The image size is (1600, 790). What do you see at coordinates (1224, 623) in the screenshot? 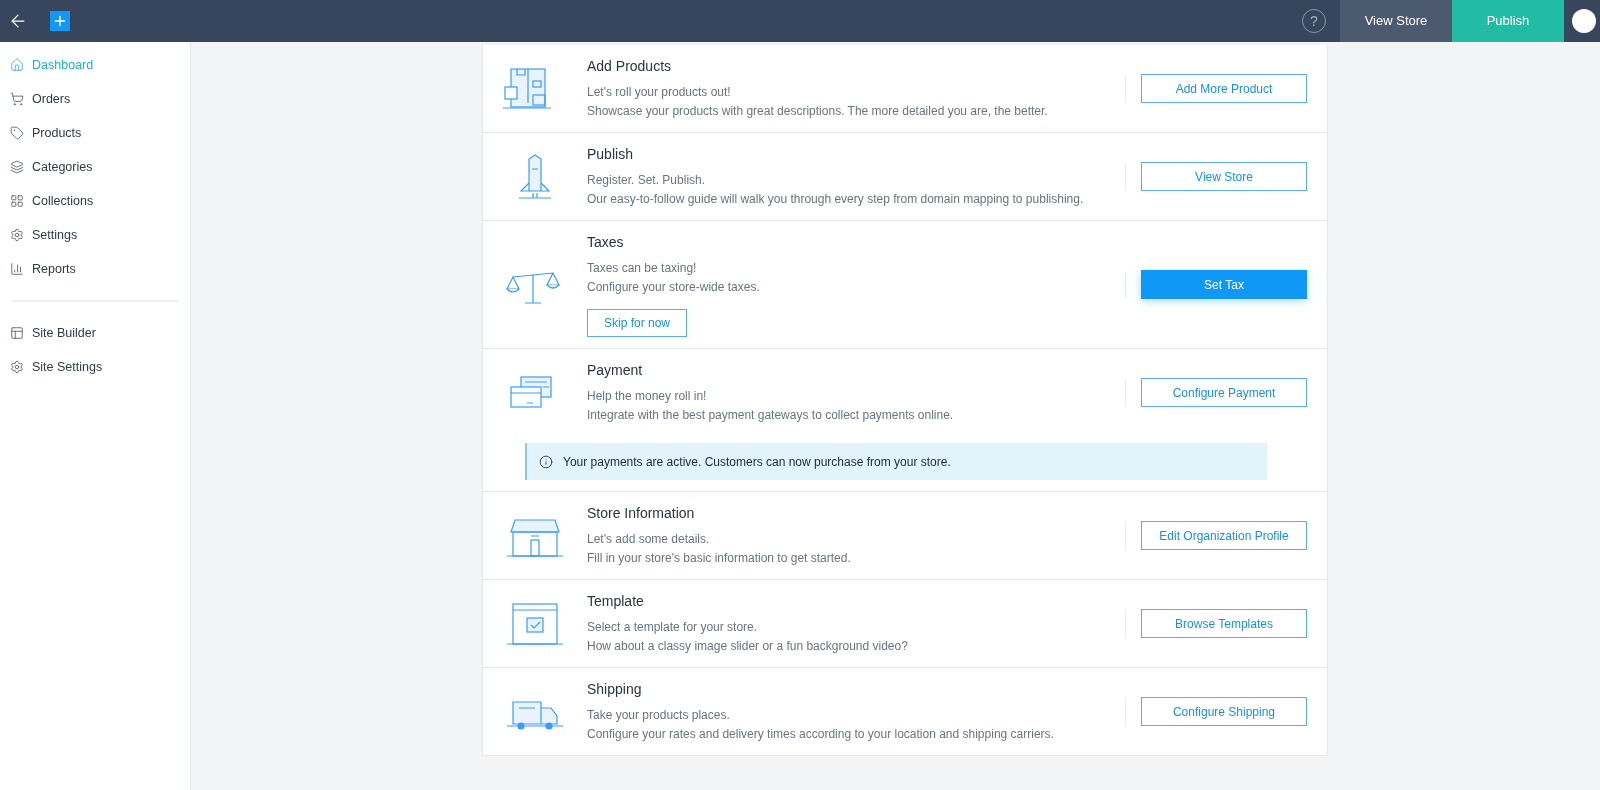
I see `action-button: Browse Templates` at bounding box center [1224, 623].